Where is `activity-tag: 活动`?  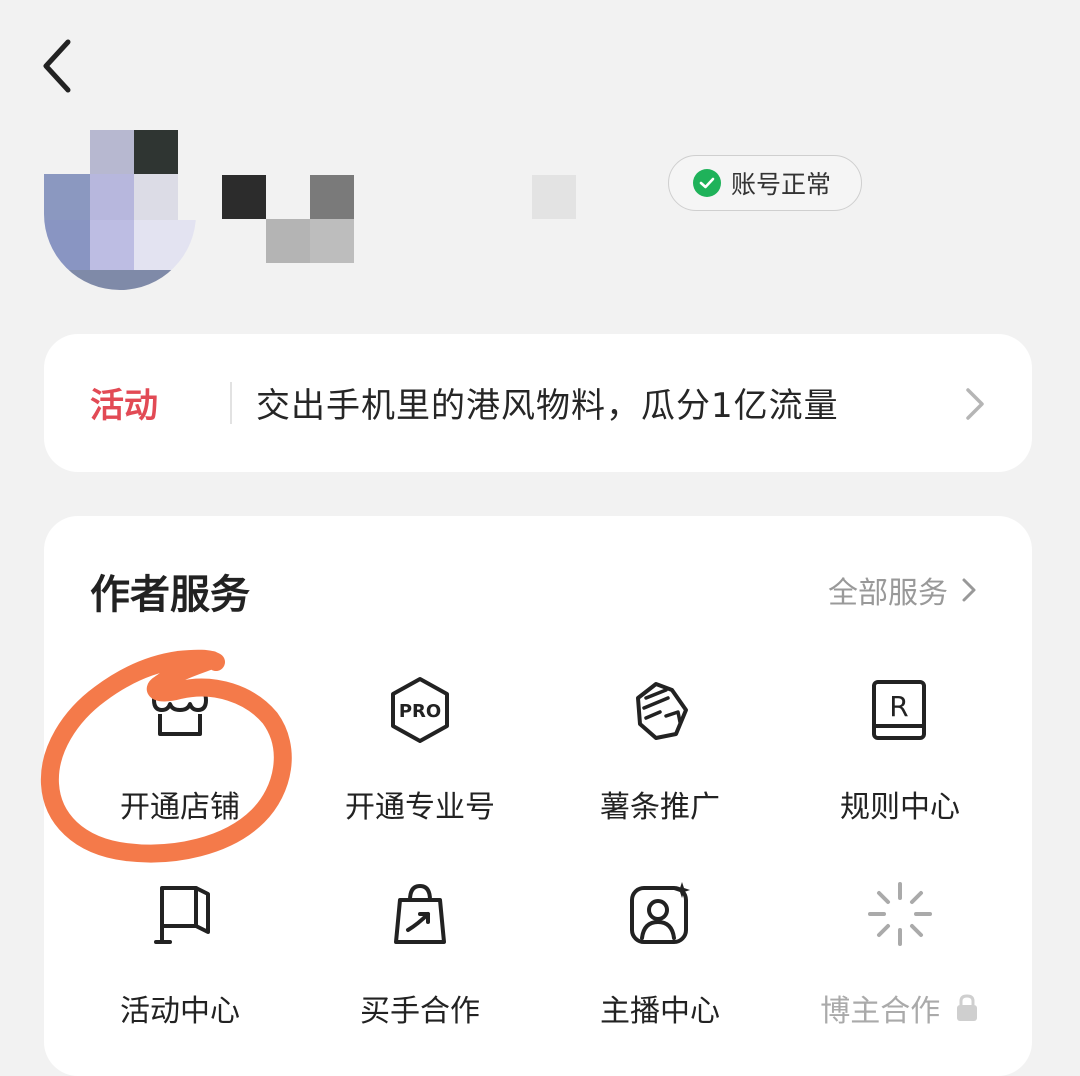
activity-tag: 活动 is located at coordinates (124, 406).